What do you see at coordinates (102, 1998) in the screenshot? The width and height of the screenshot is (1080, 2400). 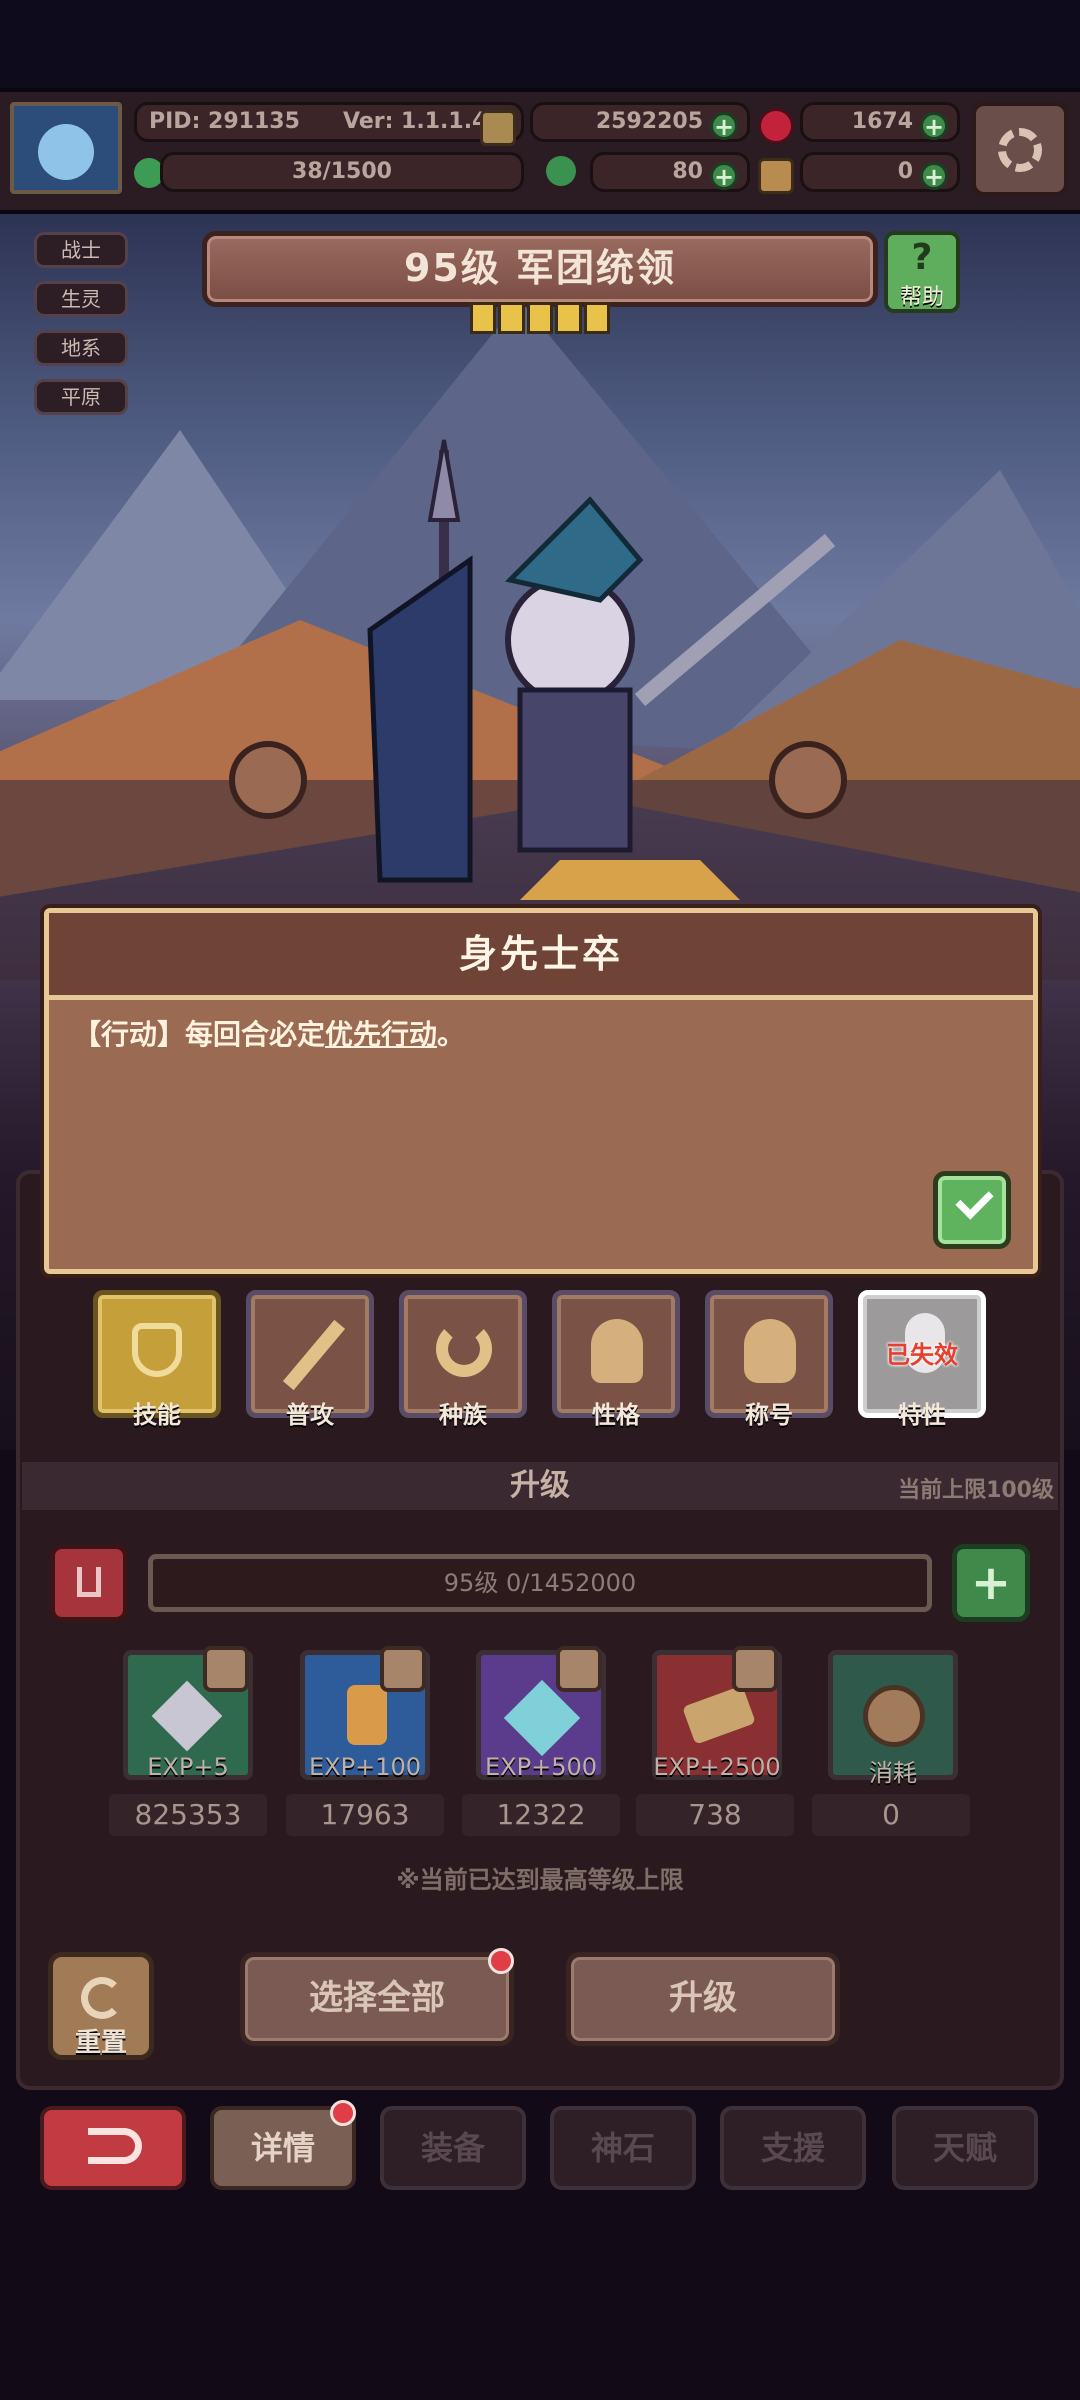 I see `refresh-icon` at bounding box center [102, 1998].